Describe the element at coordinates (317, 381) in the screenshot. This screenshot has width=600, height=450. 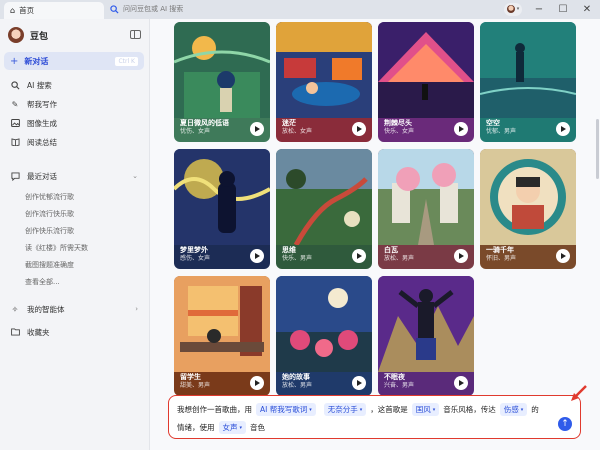
I see `song-meta: 她的故事 放松、男声` at that location.